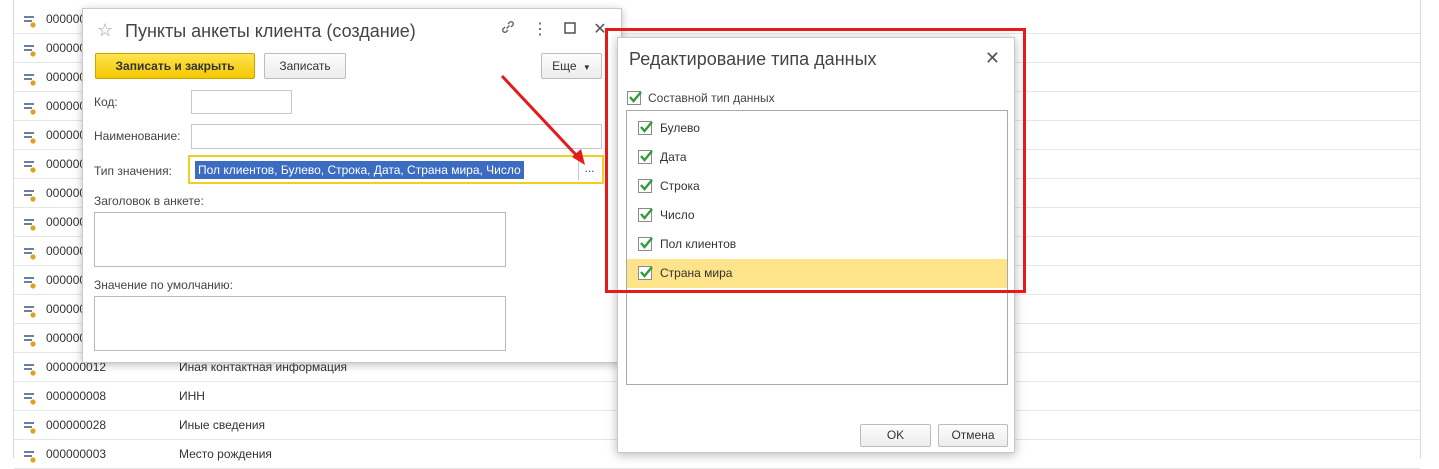 The height and width of the screenshot is (469, 1439). What do you see at coordinates (300, 323) in the screenshot?
I see `default-value-textarea` at bounding box center [300, 323].